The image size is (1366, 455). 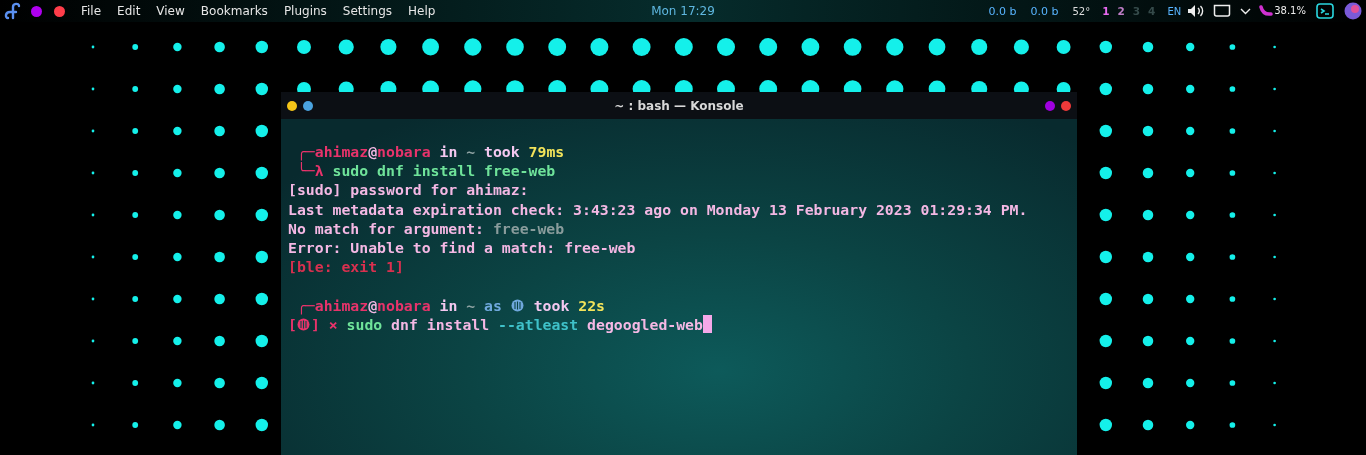 What do you see at coordinates (1353, 11) in the screenshot?
I see `avatar-icon` at bounding box center [1353, 11].